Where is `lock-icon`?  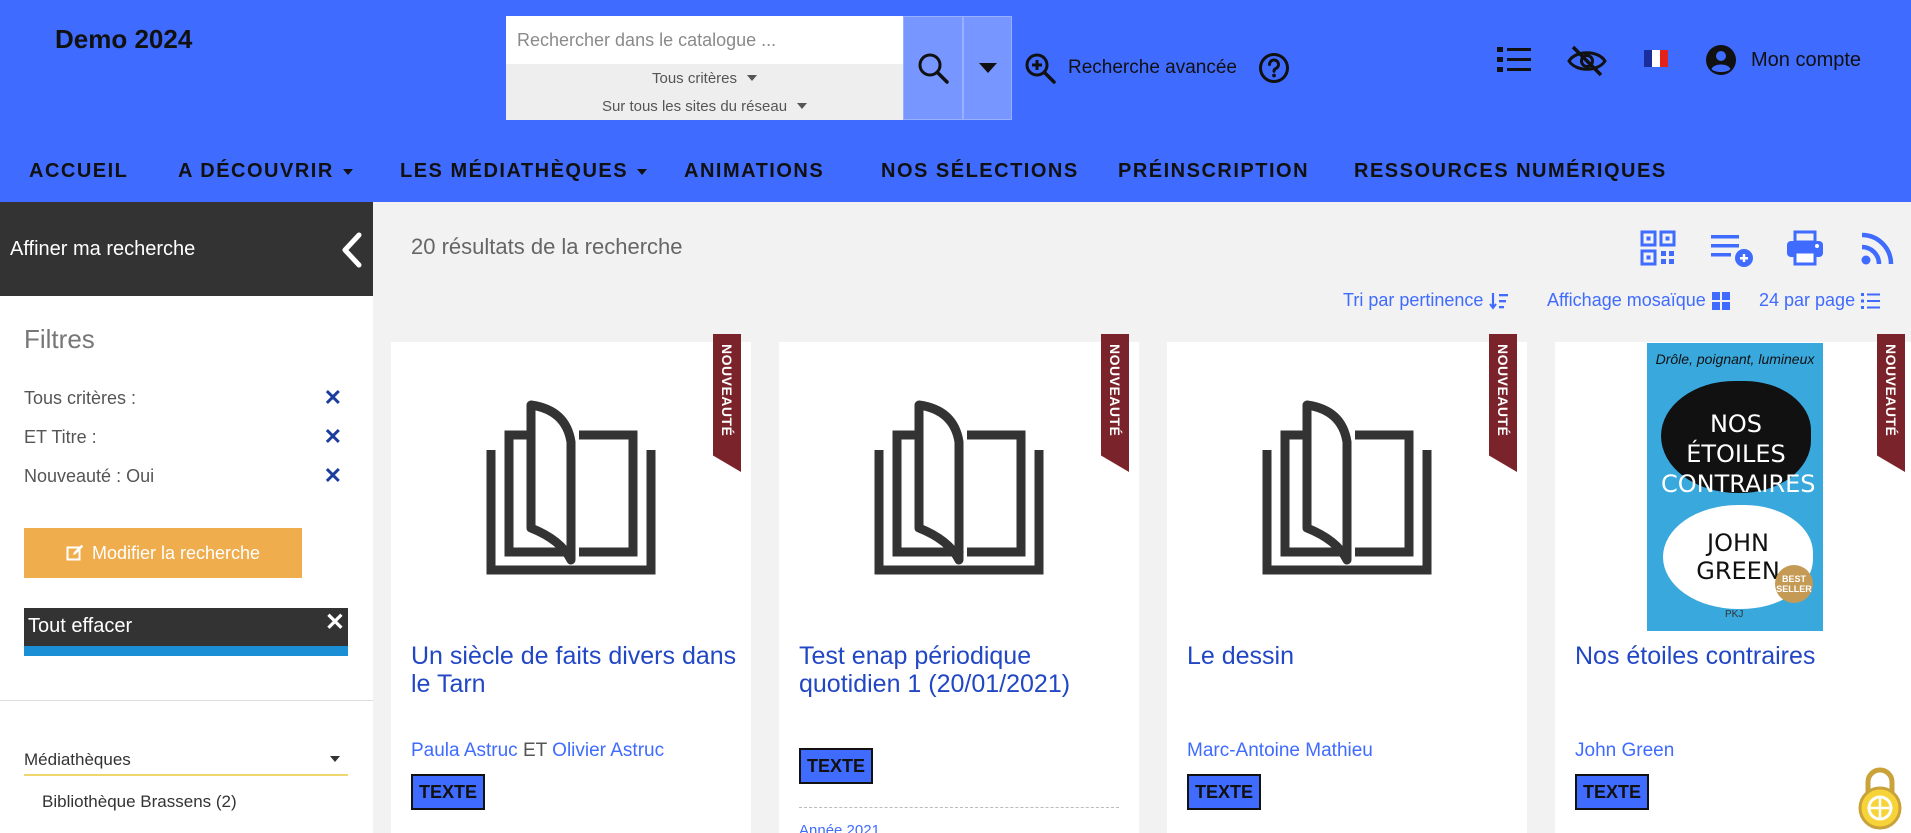 lock-icon is located at coordinates (1880, 798).